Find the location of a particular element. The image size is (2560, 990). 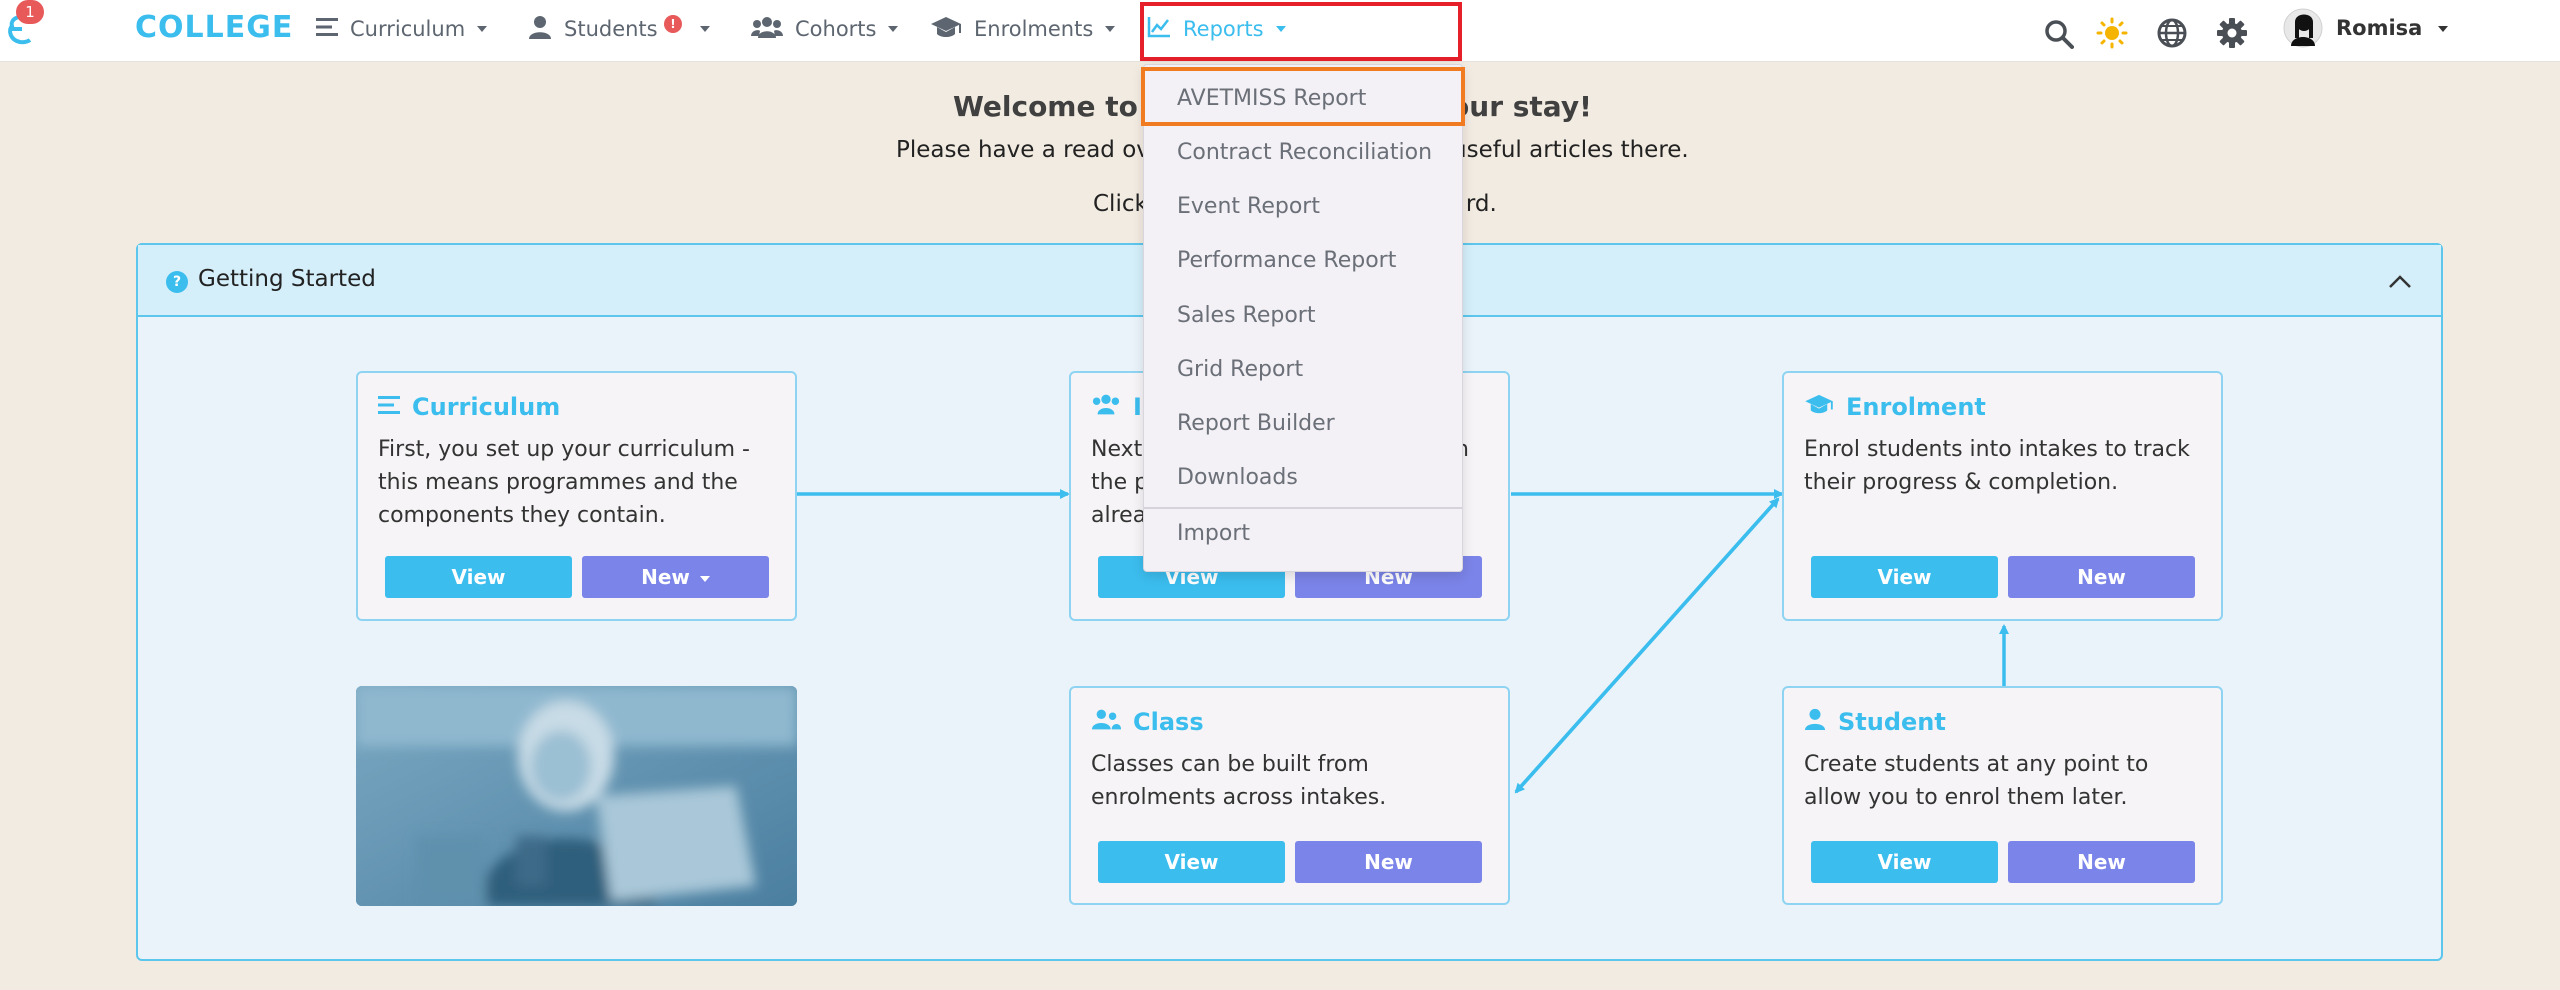

student-view-button: View is located at coordinates (1904, 862).